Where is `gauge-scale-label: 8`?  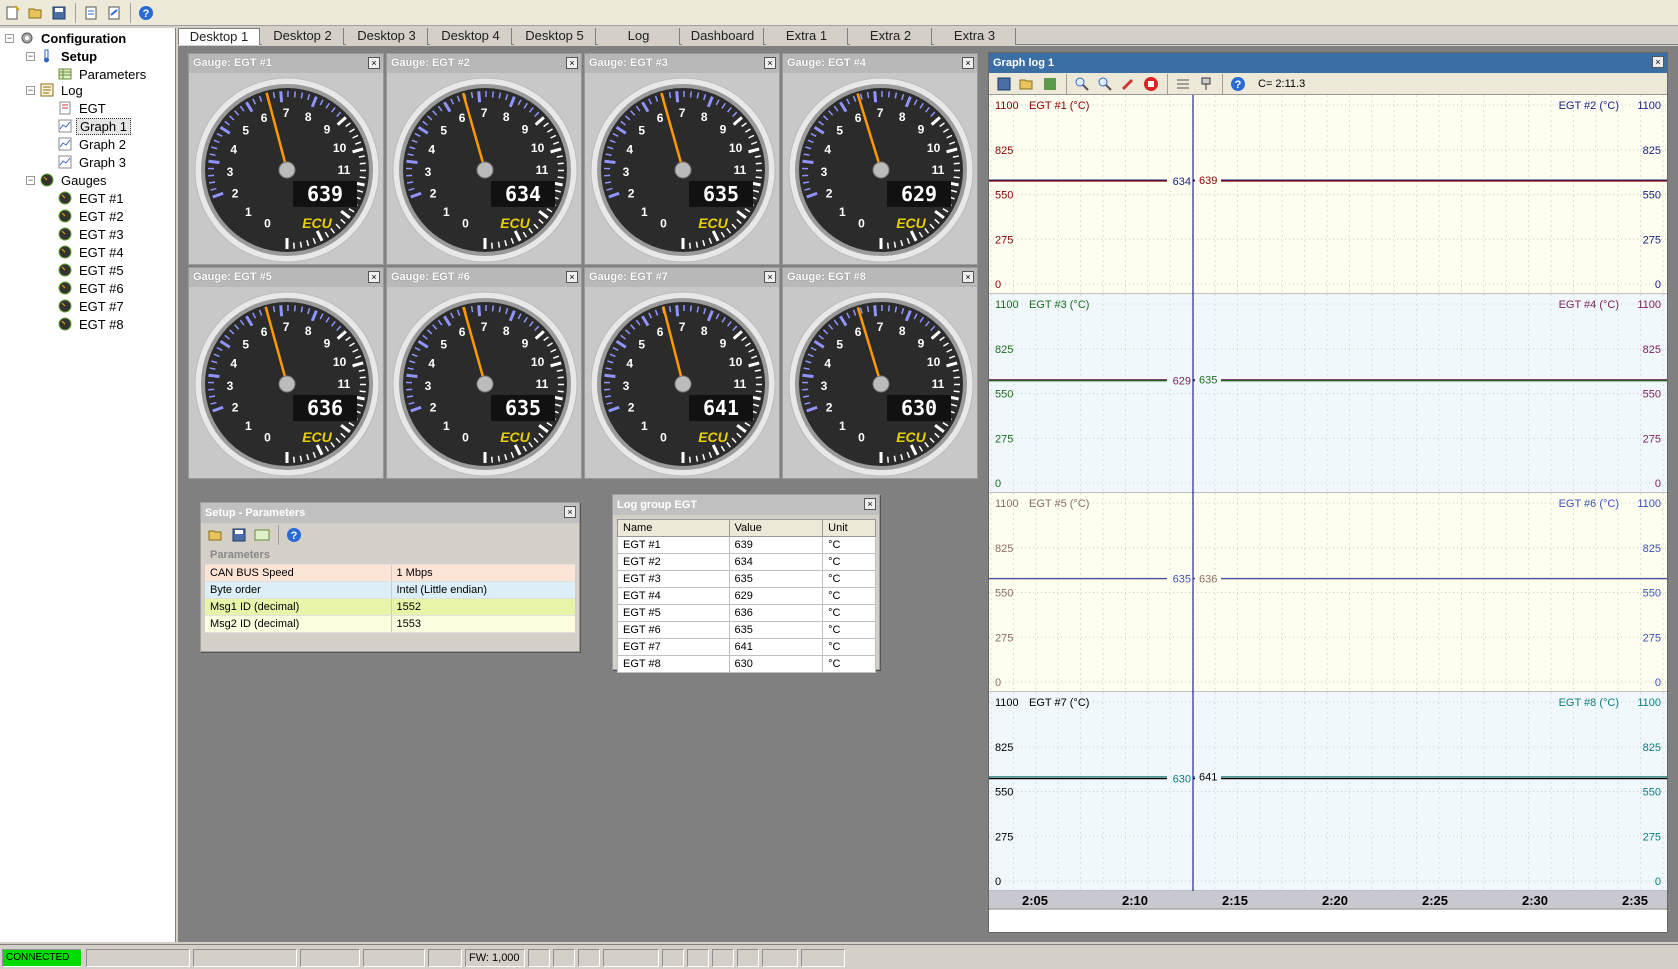
gauge-scale-label: 8 is located at coordinates (902, 117).